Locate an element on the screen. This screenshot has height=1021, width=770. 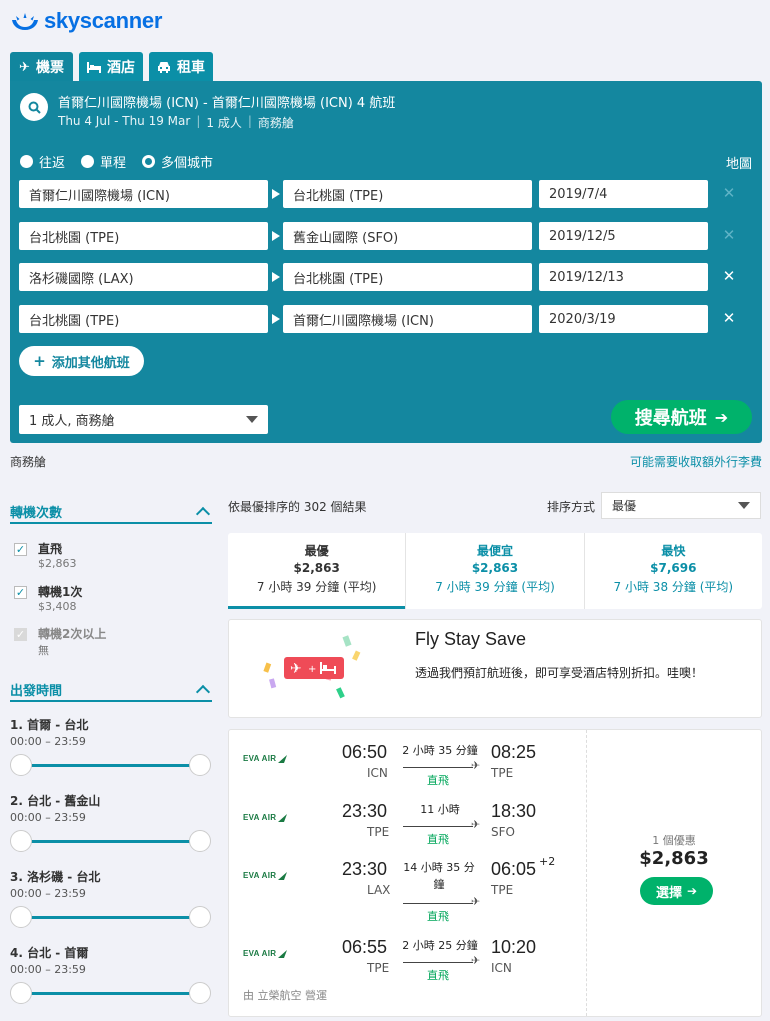
search-summary-details: Thu 4 Jul - Thu 19 Mar | 1 成人 | 商務艙 is located at coordinates (176, 122).